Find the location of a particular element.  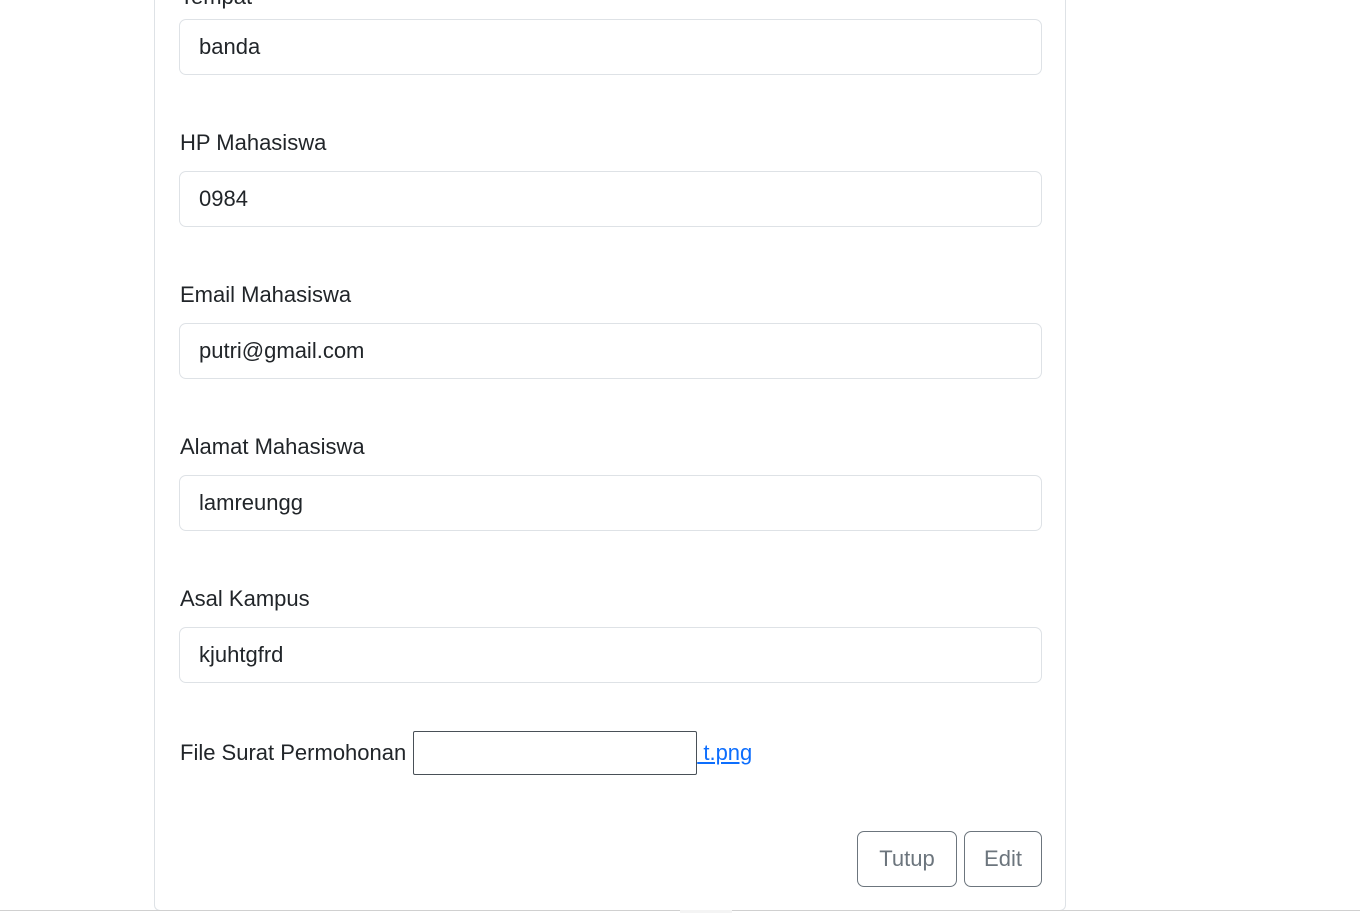

file-link: t.png is located at coordinates (724, 753).